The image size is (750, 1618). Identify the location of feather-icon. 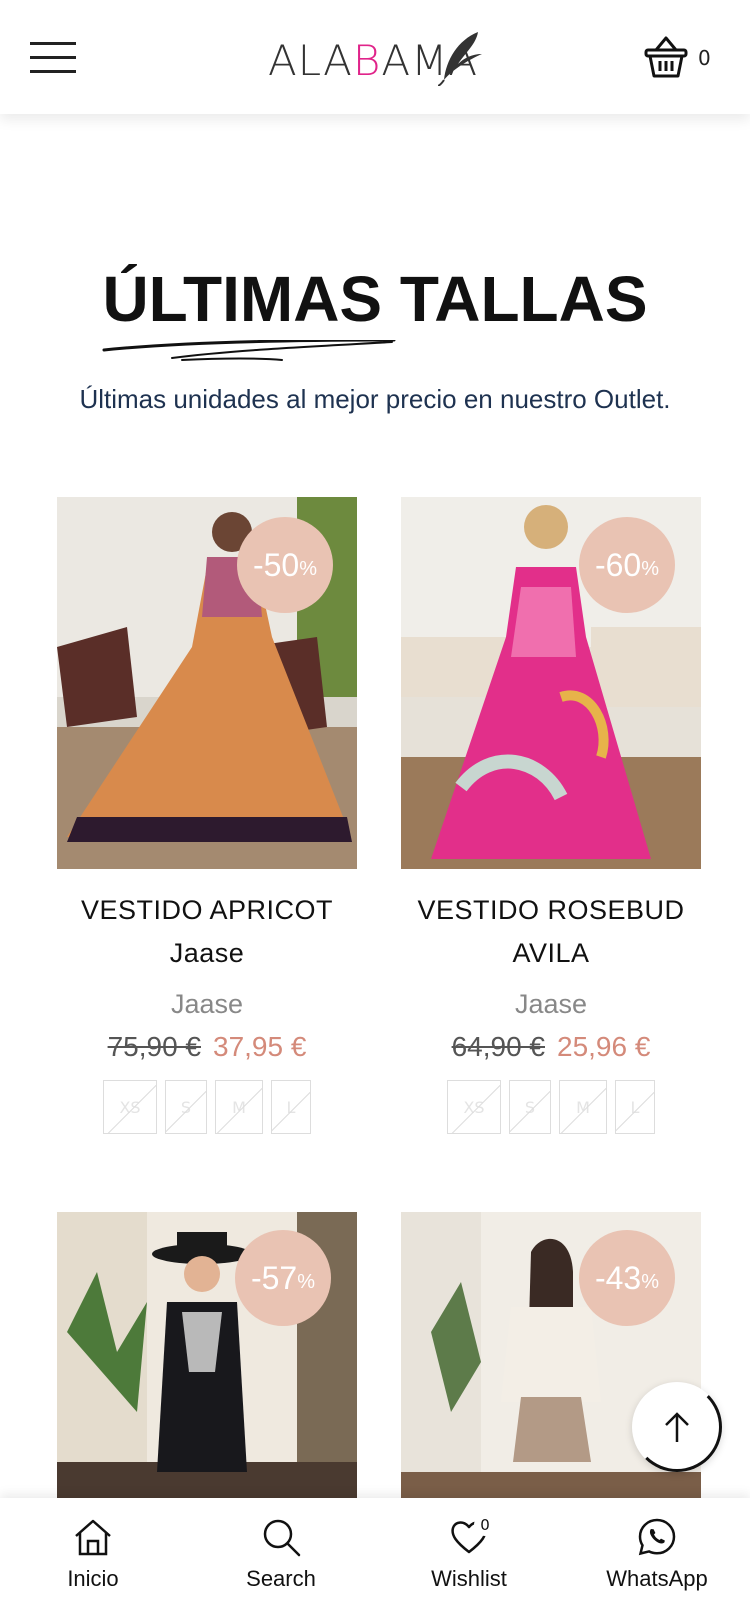
(460, 59).